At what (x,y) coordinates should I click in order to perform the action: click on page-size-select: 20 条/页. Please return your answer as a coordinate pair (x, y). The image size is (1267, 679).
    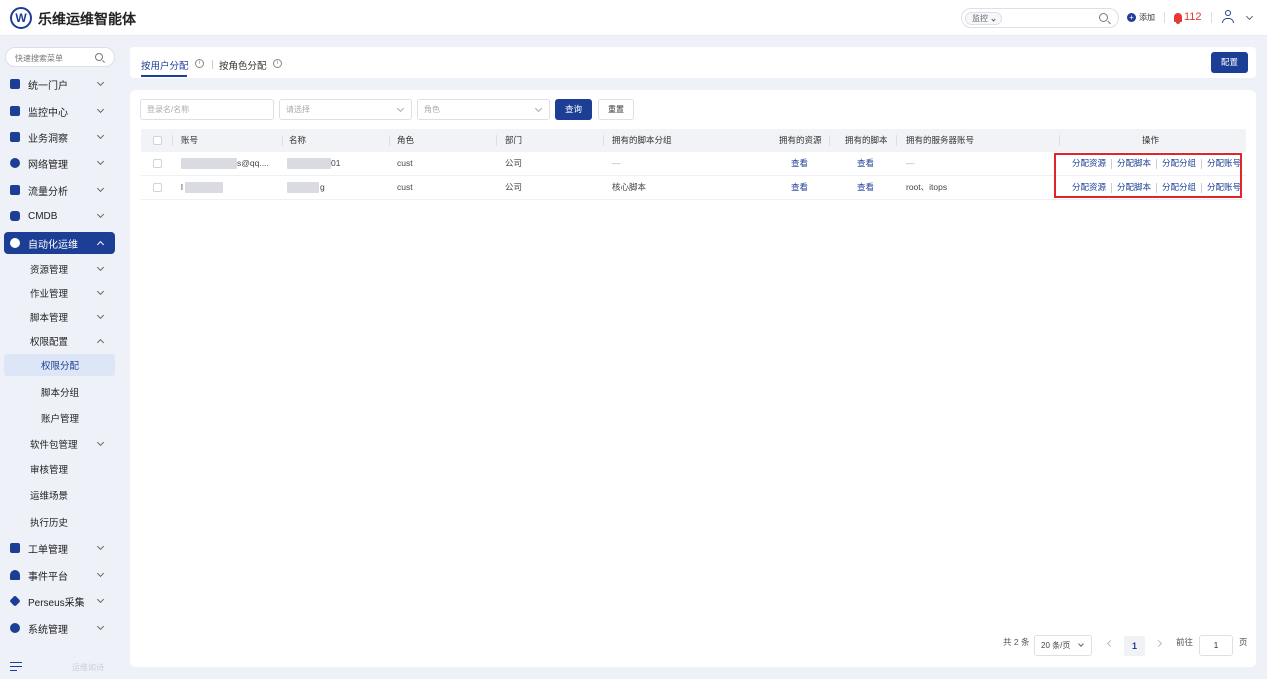
    Looking at the image, I should click on (1063, 645).